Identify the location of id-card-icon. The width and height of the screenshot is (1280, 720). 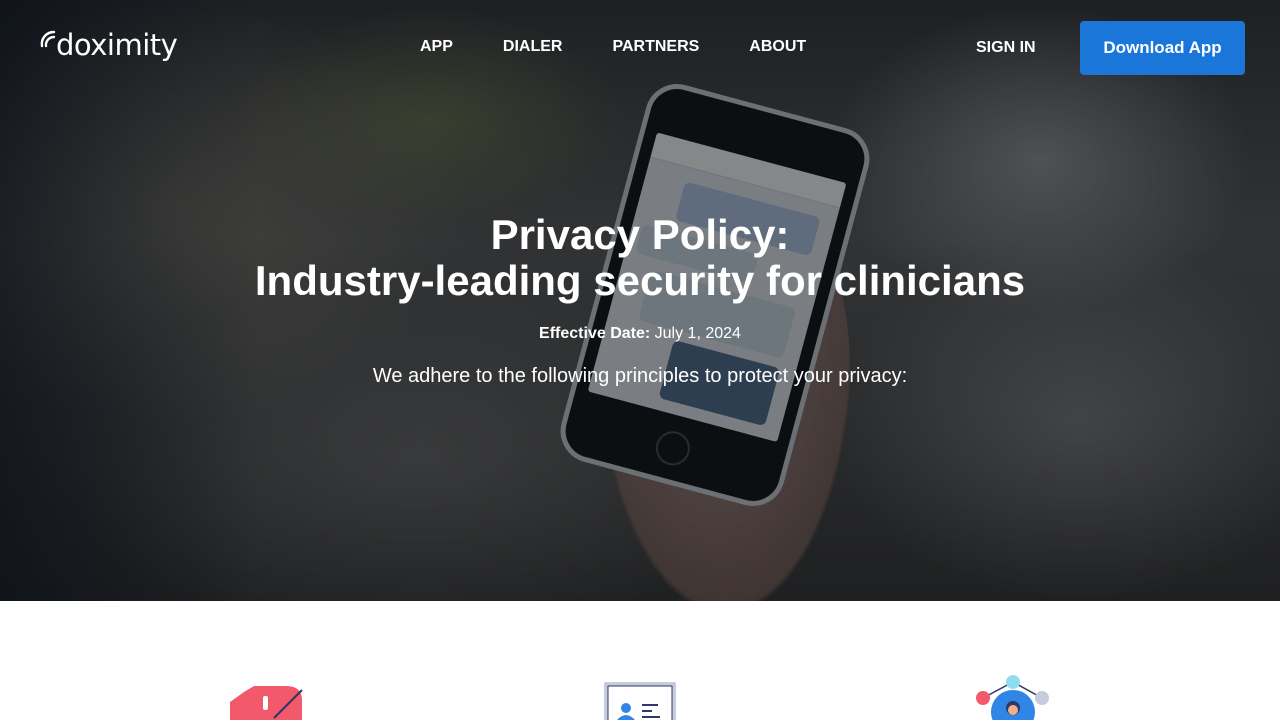
(640, 701).